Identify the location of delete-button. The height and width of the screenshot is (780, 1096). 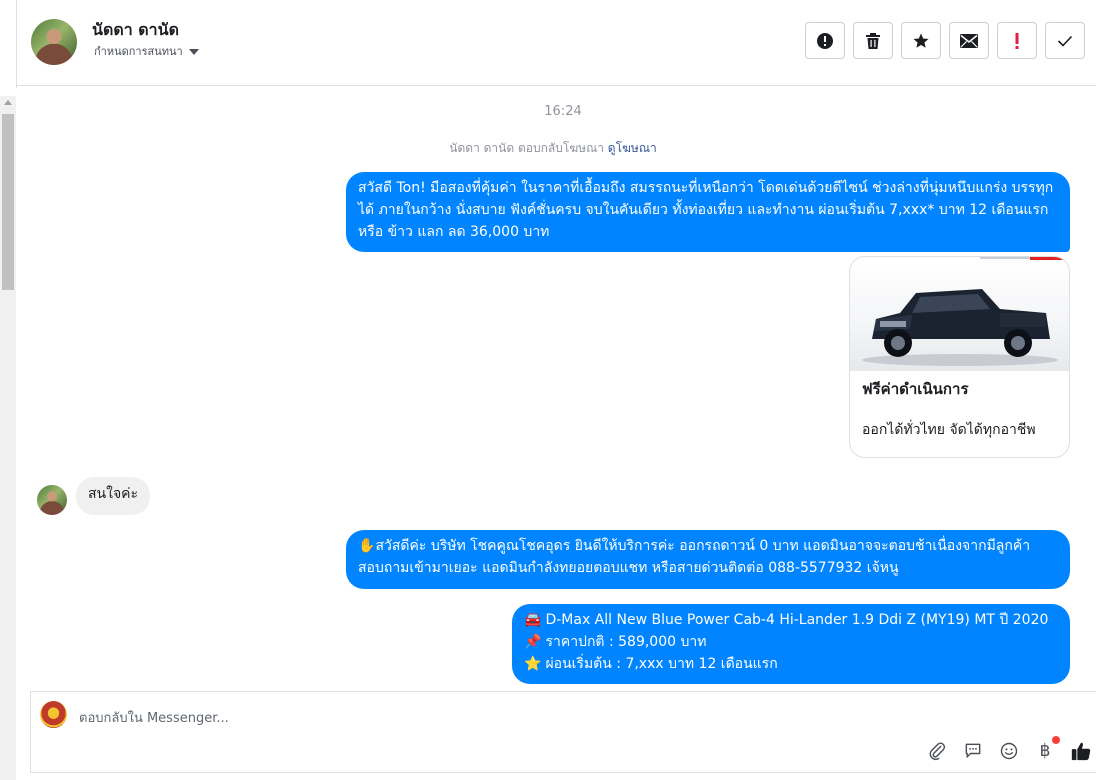
(873, 40).